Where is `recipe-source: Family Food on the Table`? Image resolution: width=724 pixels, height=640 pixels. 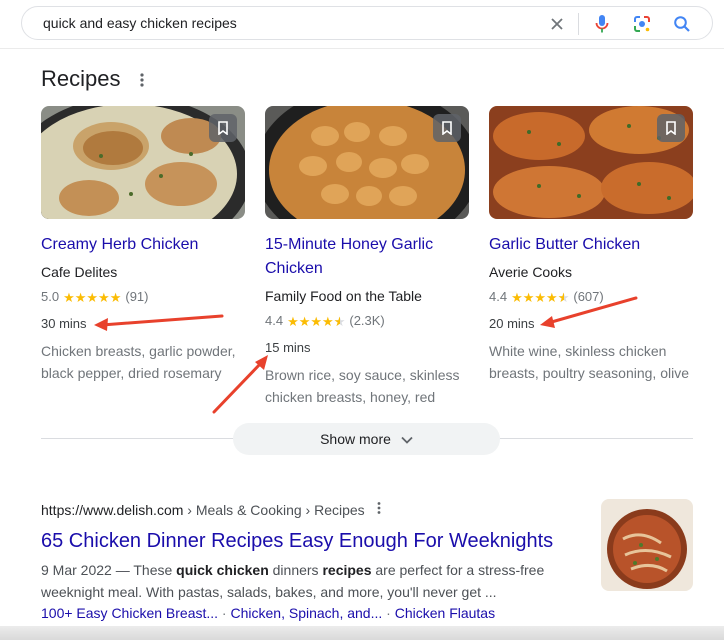
recipe-source: Family Food on the Table is located at coordinates (343, 296).